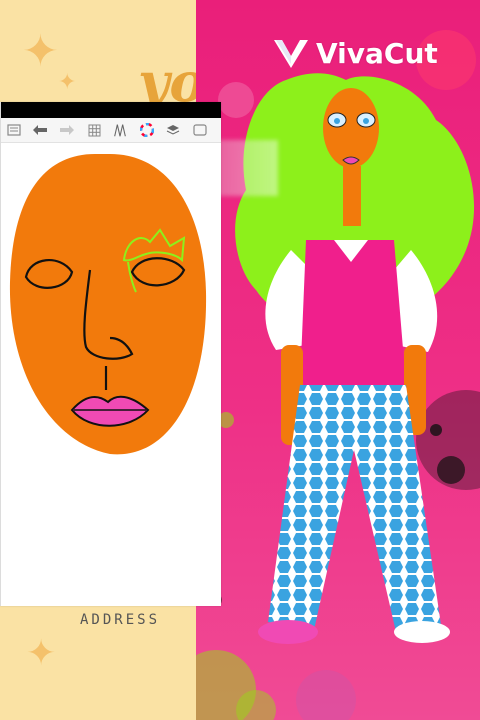  I want to click on fullscreen-icon, so click(200, 130).